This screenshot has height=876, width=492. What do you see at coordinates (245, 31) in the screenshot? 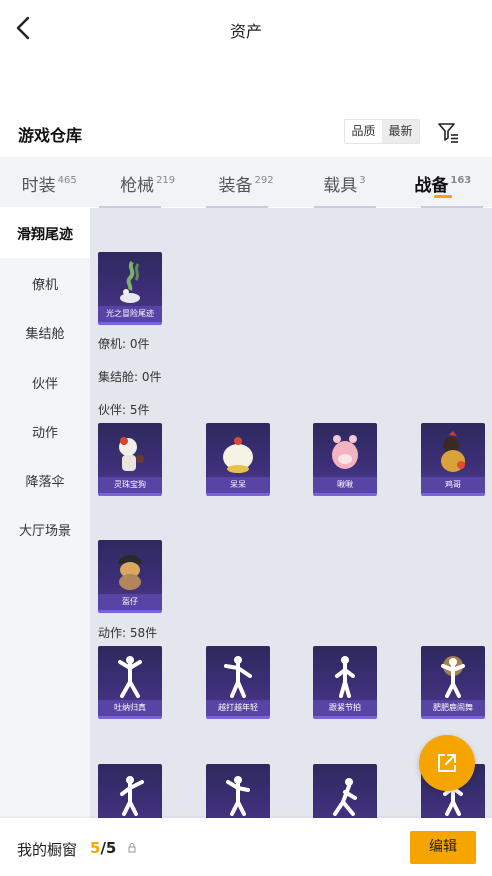
I see `page-title: 资产` at bounding box center [245, 31].